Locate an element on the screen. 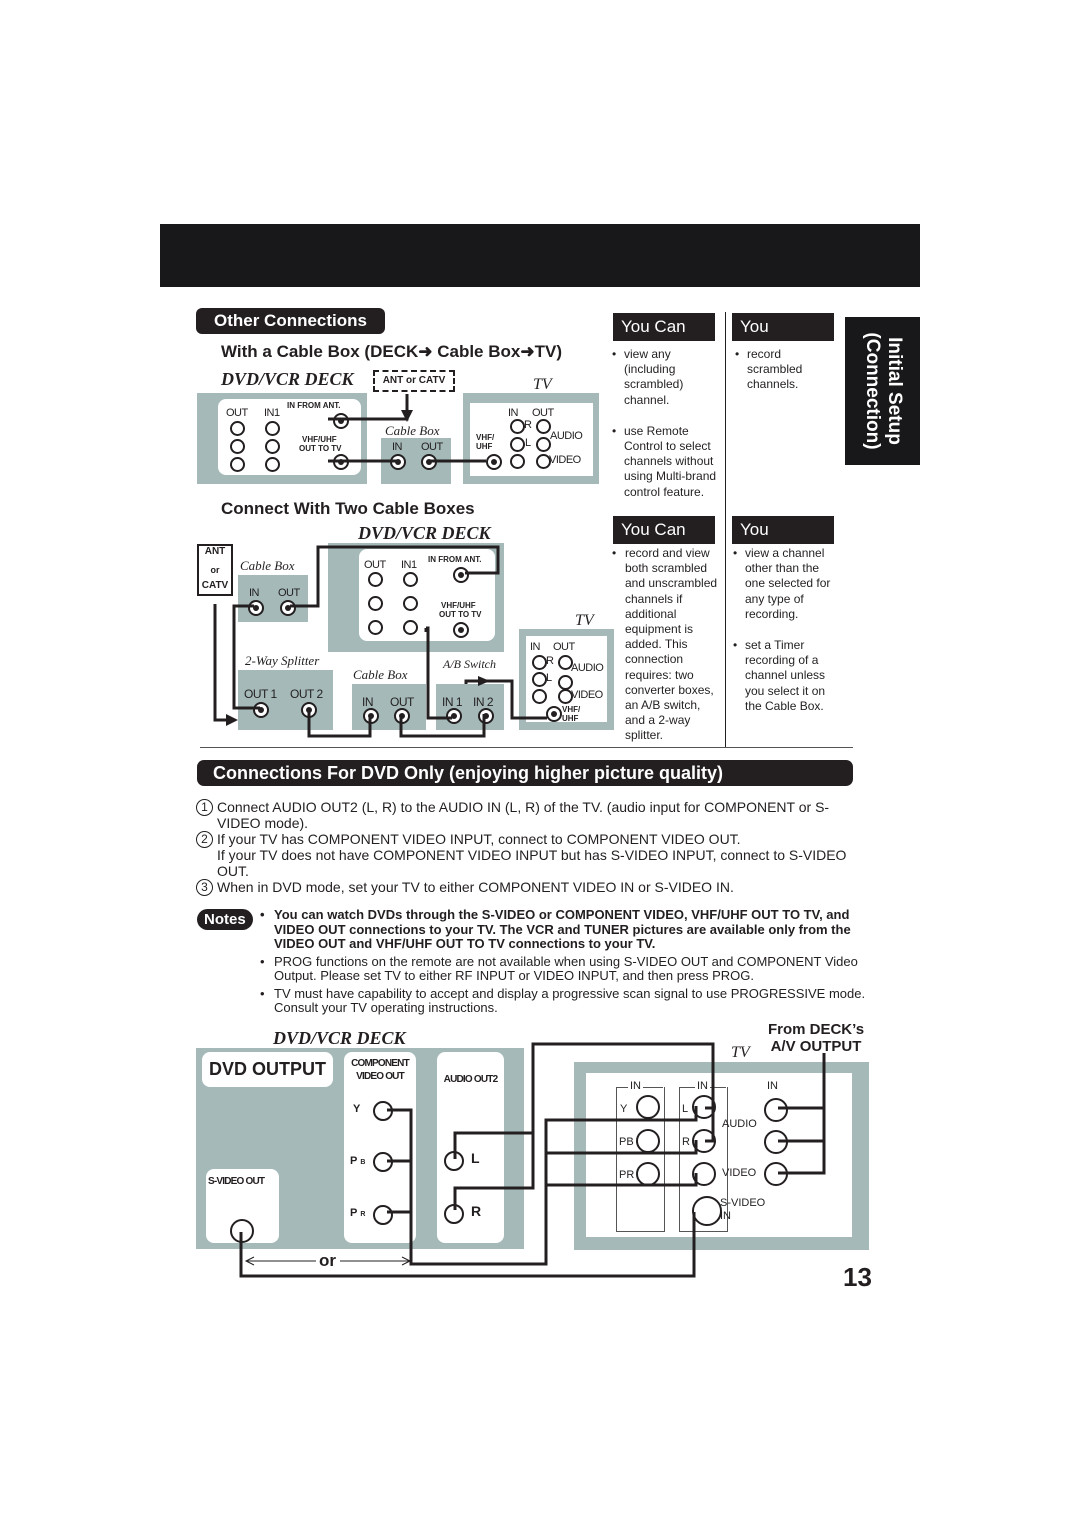  component-label-1: COMPONENT is located at coordinates (380, 1063).